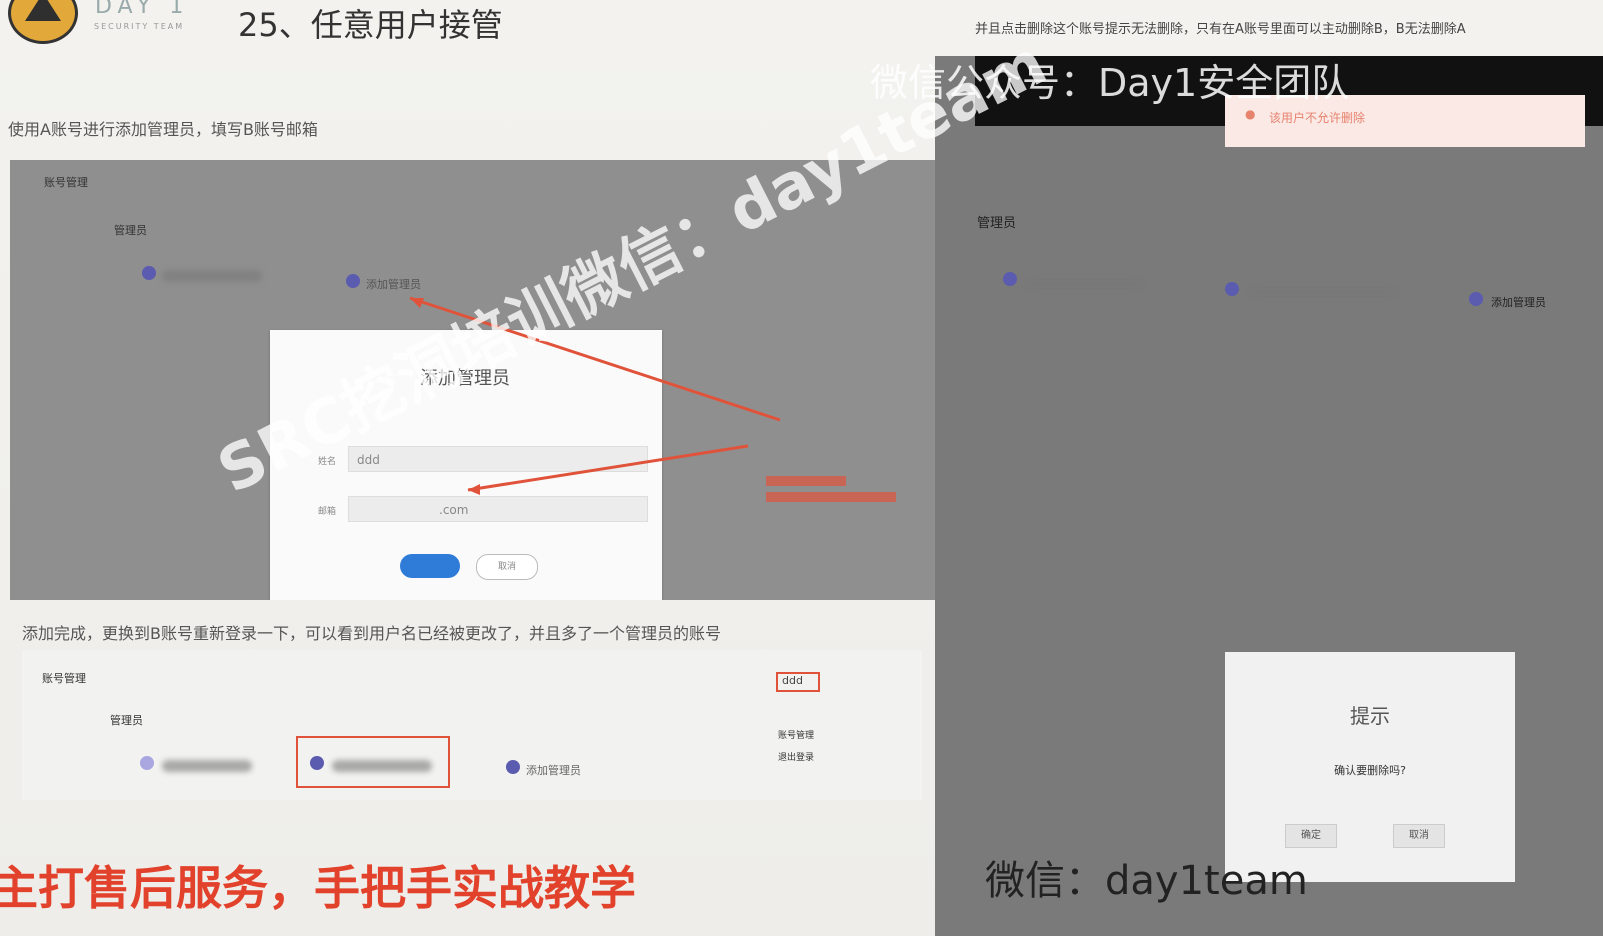  Describe the element at coordinates (318, 888) in the screenshot. I see `promo-banner: 主打售后服务，手把手实战教学` at that location.